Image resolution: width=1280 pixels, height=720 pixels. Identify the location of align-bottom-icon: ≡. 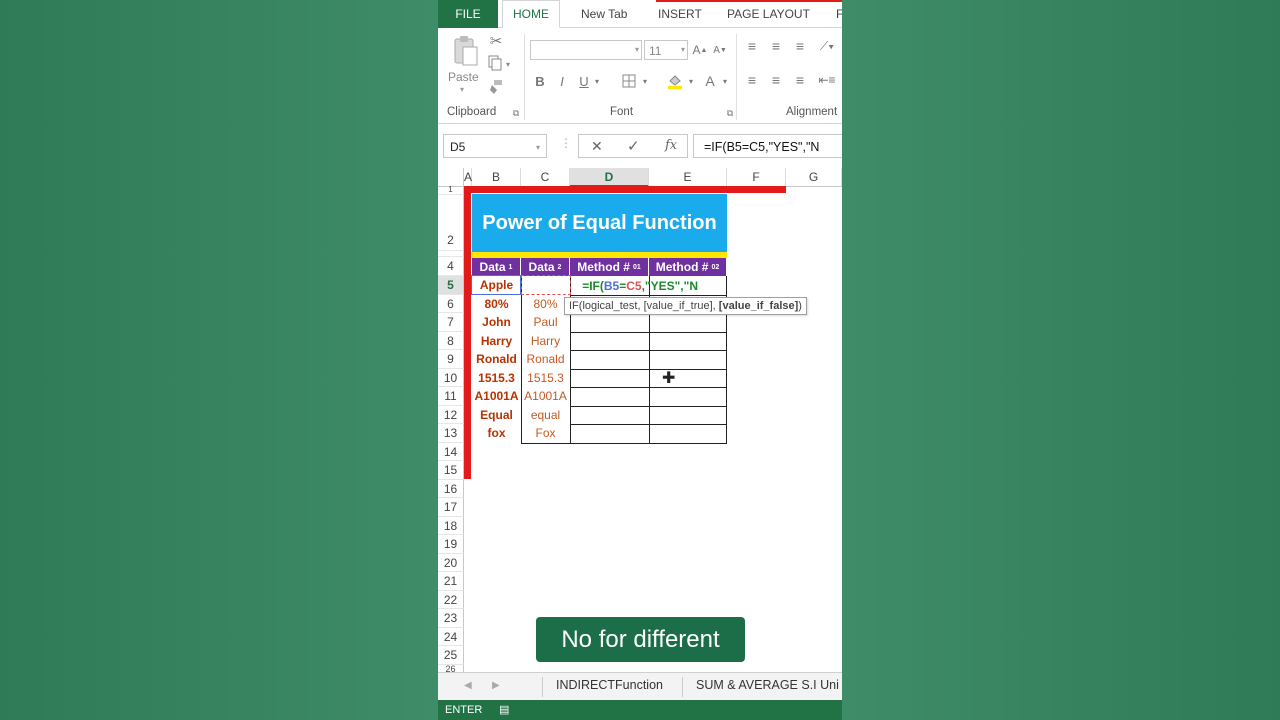
(800, 46).